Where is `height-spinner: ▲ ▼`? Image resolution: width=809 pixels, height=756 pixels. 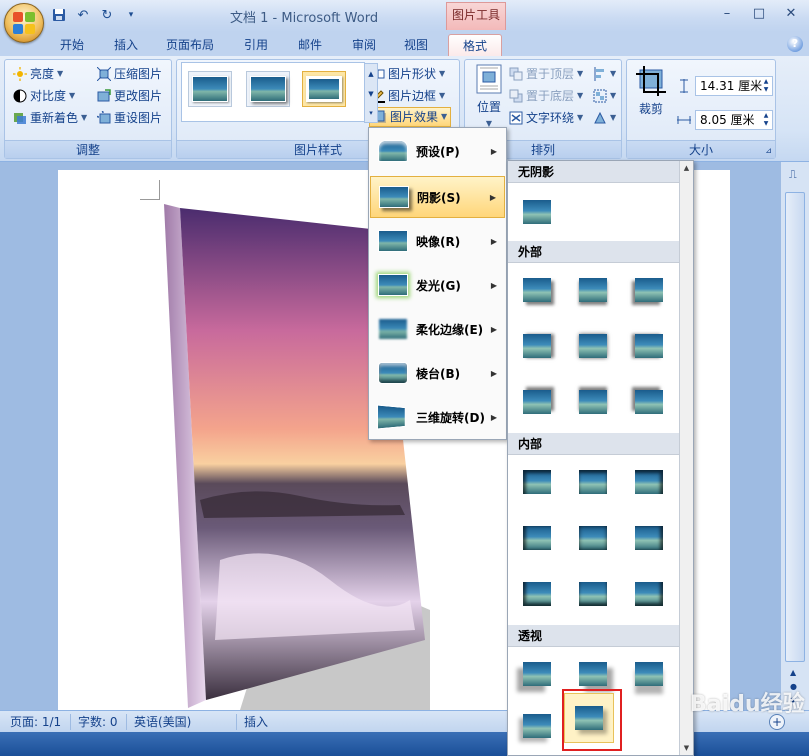 height-spinner: ▲ ▼ is located at coordinates (766, 86).